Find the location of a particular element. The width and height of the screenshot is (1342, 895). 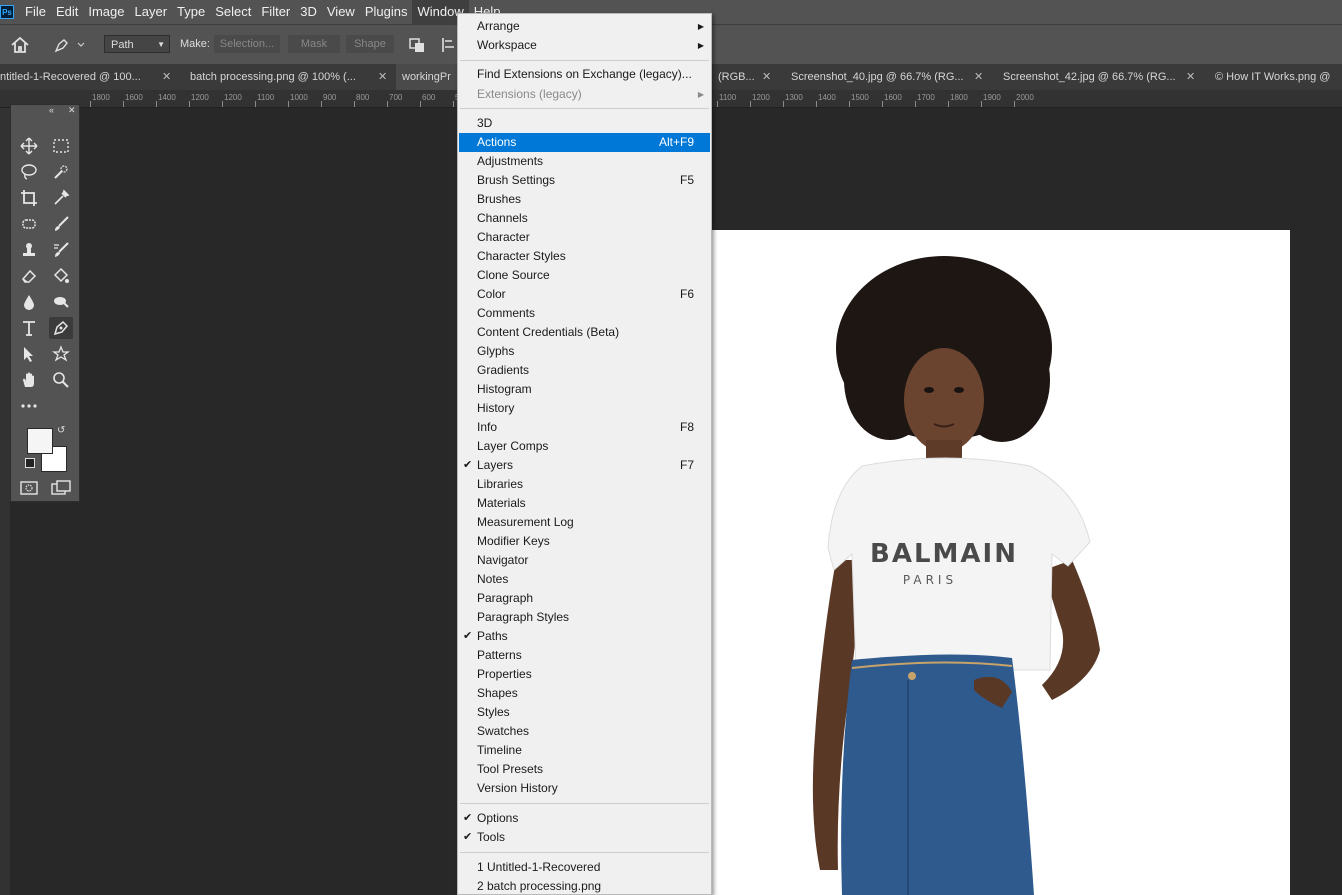

menu-select: Select is located at coordinates (233, 12).